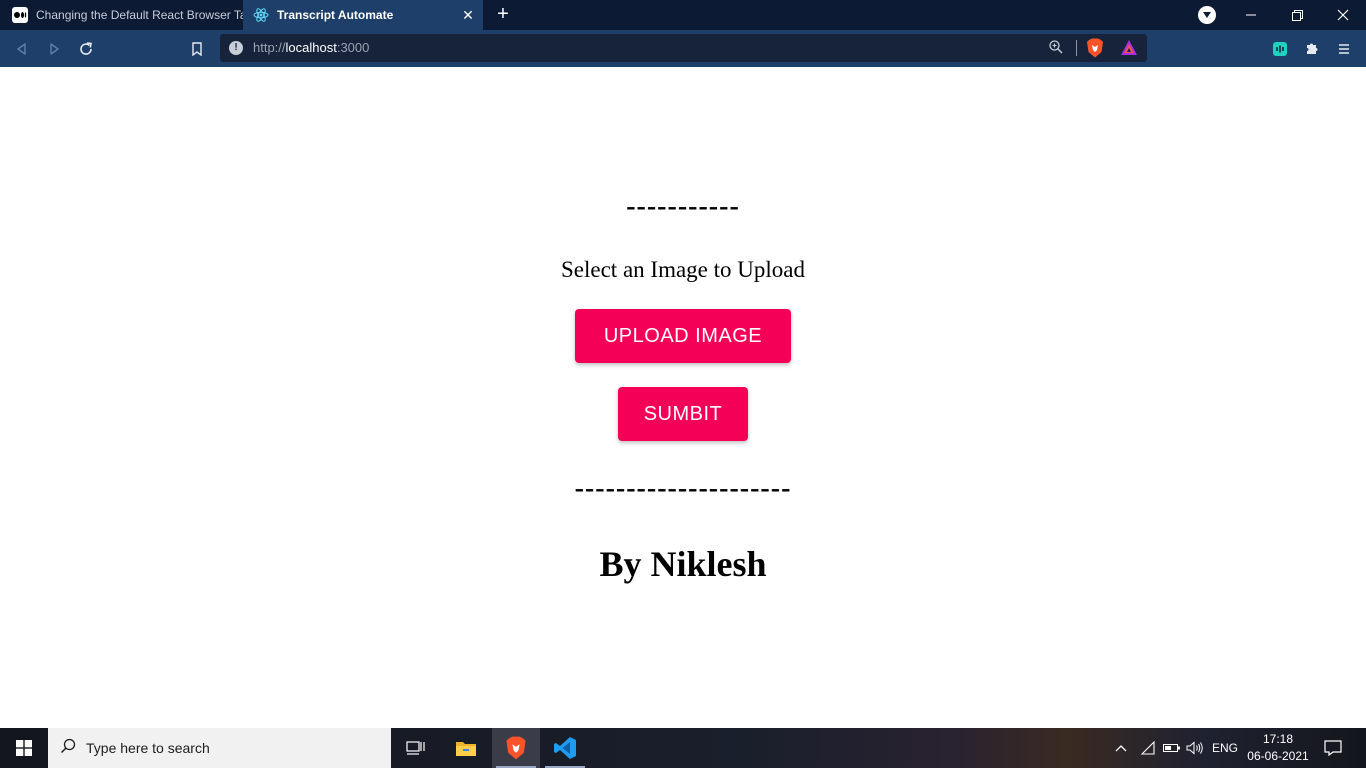  Describe the element at coordinates (1343, 15) in the screenshot. I see `close-window-button` at that location.